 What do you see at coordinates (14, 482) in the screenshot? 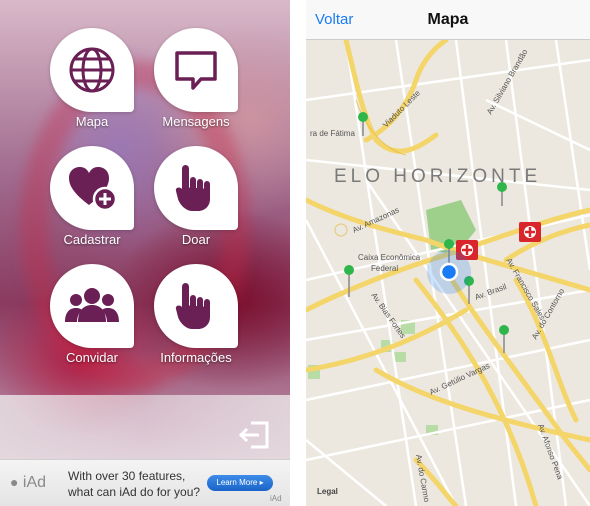
I see `apple-icon: ●` at bounding box center [14, 482].